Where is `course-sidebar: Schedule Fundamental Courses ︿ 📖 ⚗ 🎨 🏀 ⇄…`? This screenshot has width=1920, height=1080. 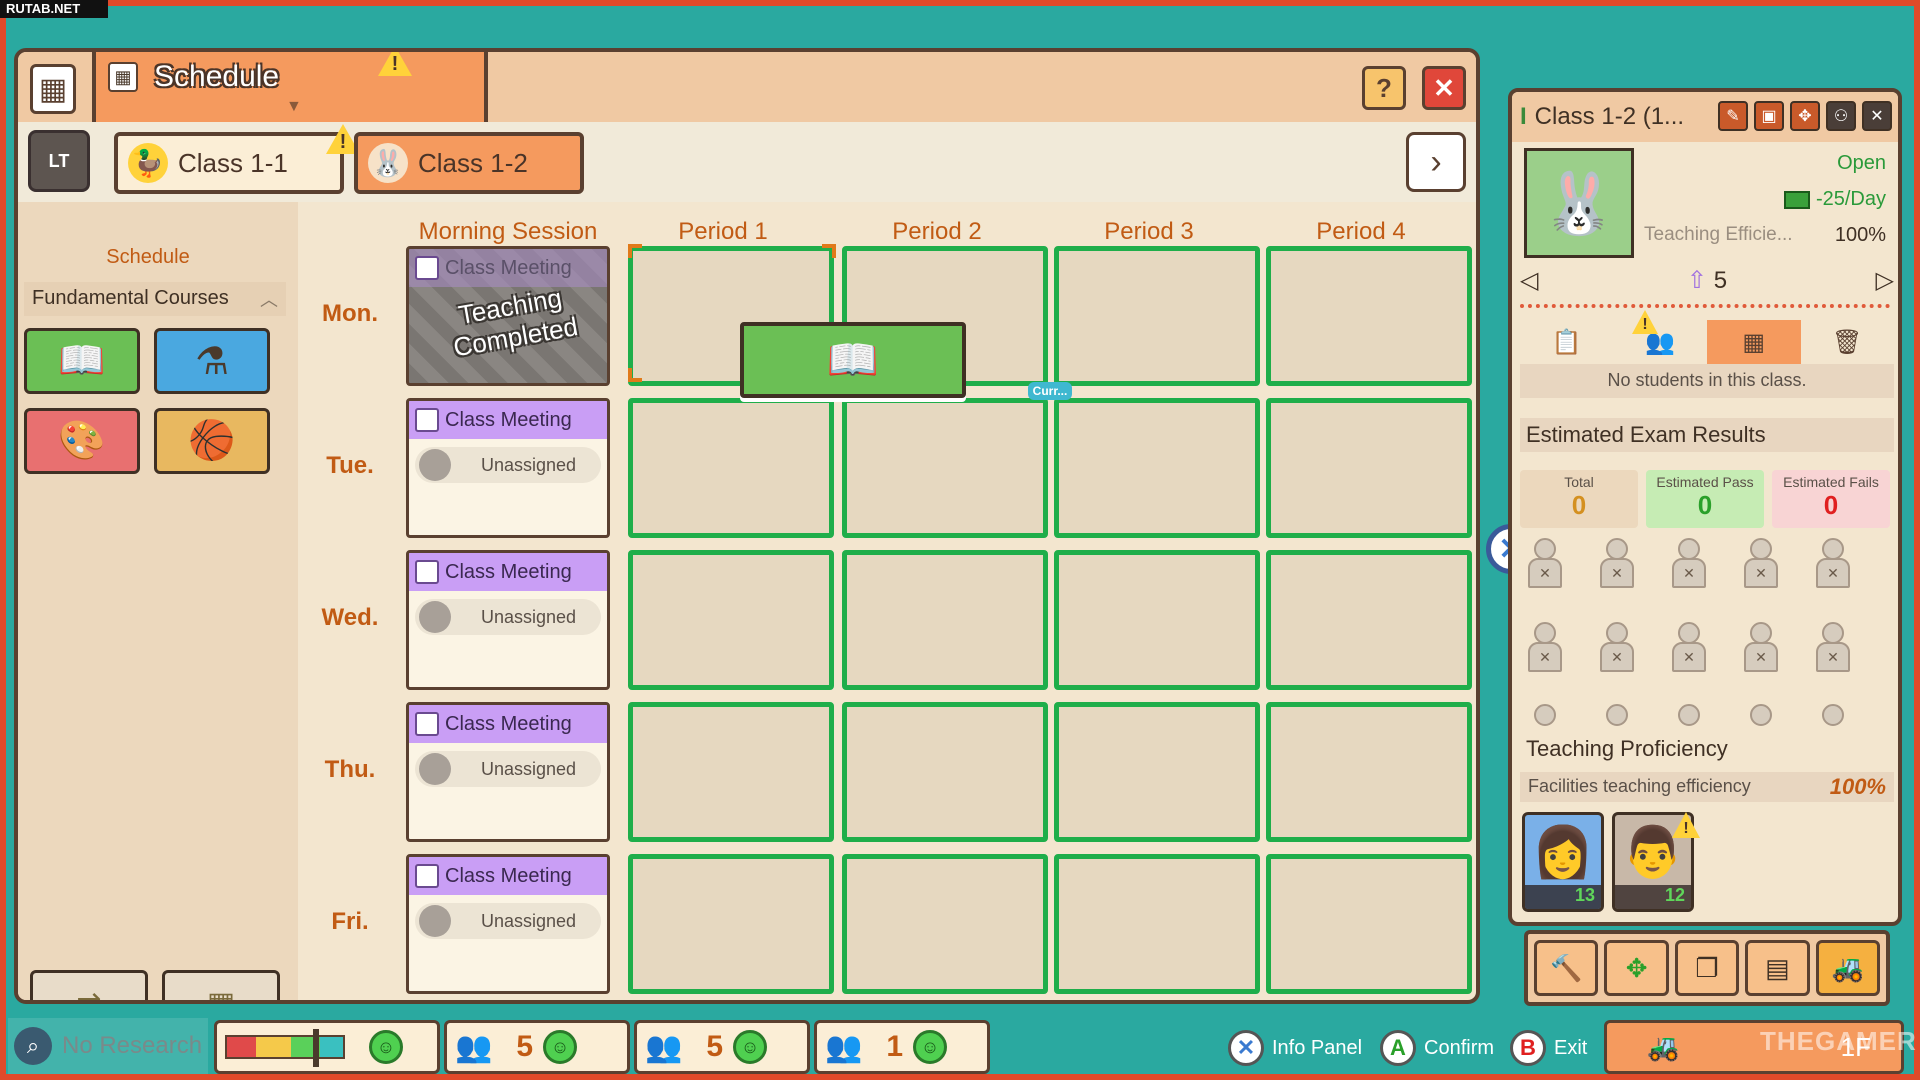
course-sidebar: Schedule Fundamental Courses ︿ 📖 ⚗ 🎨 🏀 ⇄… is located at coordinates (158, 601).